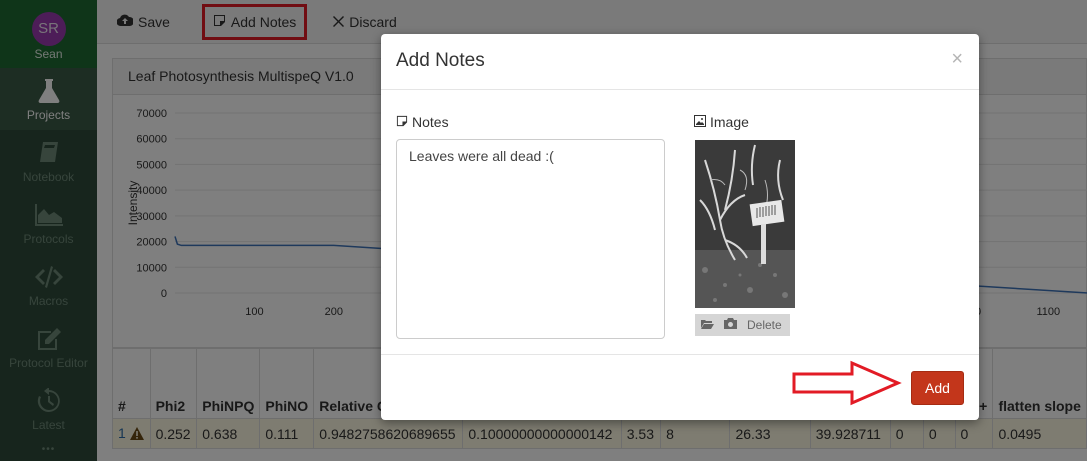 The image size is (1087, 461). I want to click on delete-image-button: Delete, so click(764, 325).